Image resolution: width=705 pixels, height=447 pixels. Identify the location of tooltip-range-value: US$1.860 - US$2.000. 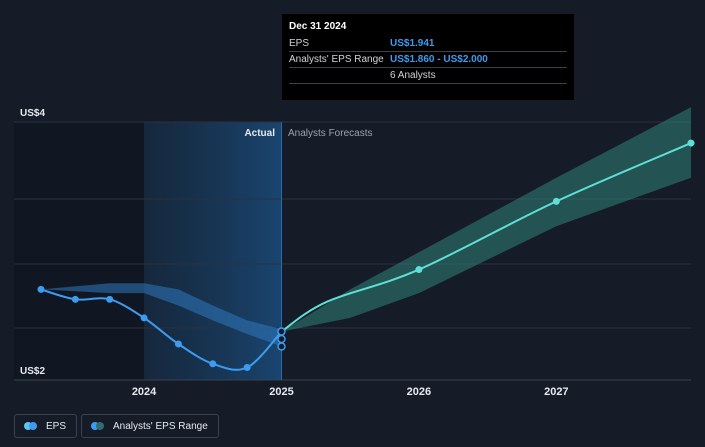
(439, 59).